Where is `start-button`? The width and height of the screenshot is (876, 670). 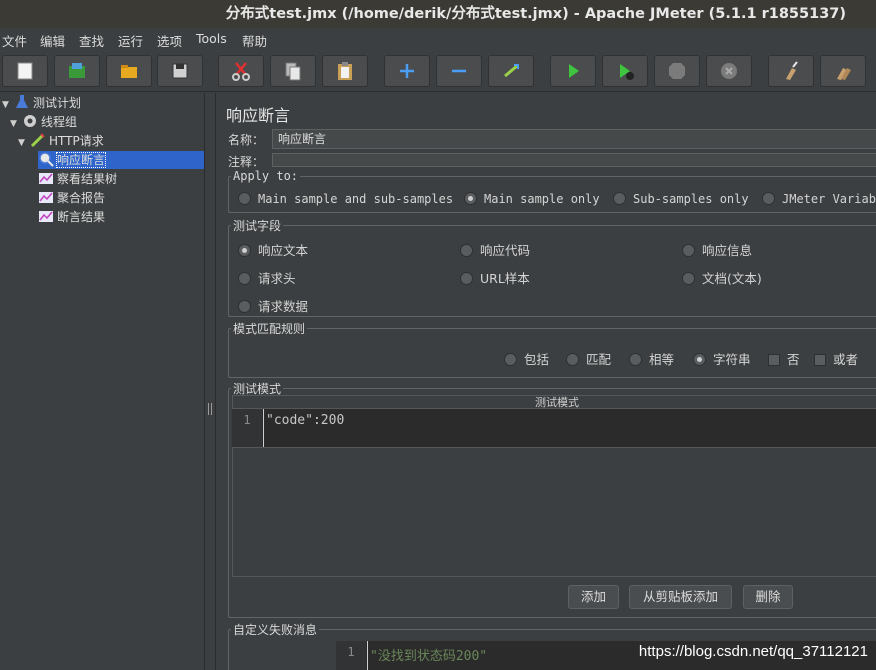 start-button is located at coordinates (573, 71).